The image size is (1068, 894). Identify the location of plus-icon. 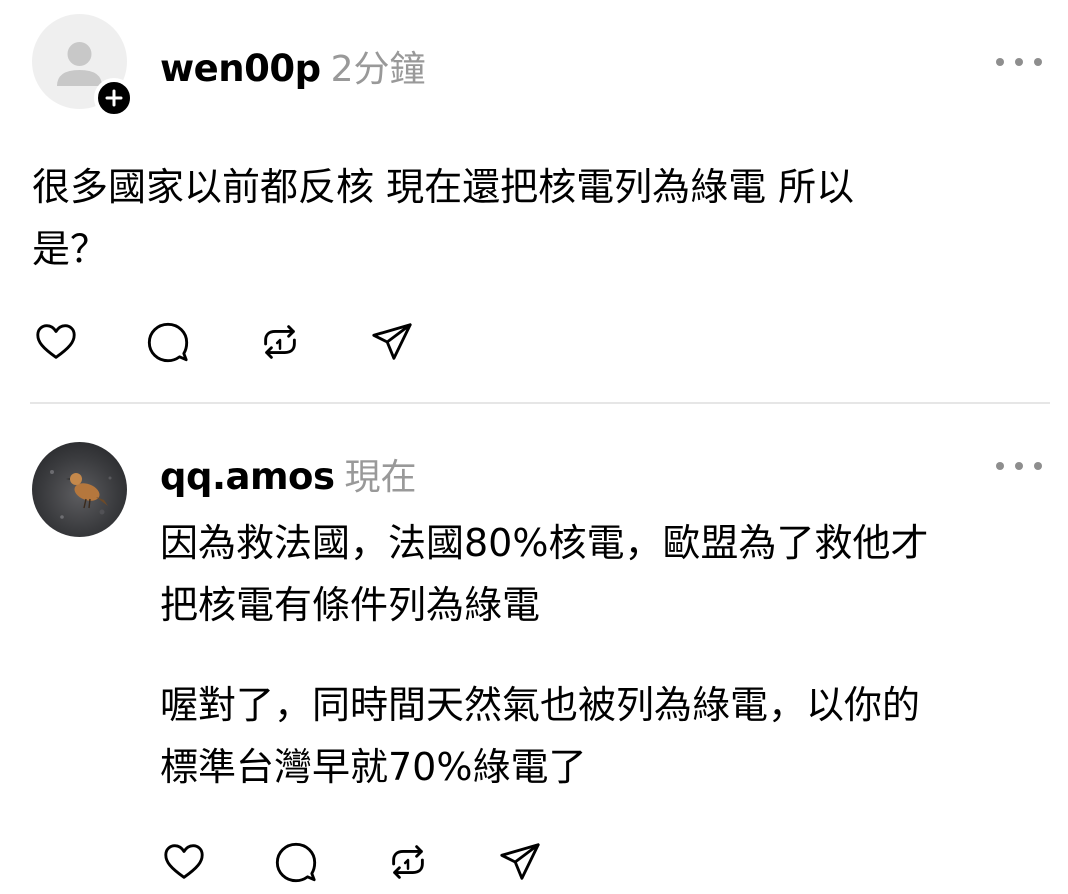
(114, 98).